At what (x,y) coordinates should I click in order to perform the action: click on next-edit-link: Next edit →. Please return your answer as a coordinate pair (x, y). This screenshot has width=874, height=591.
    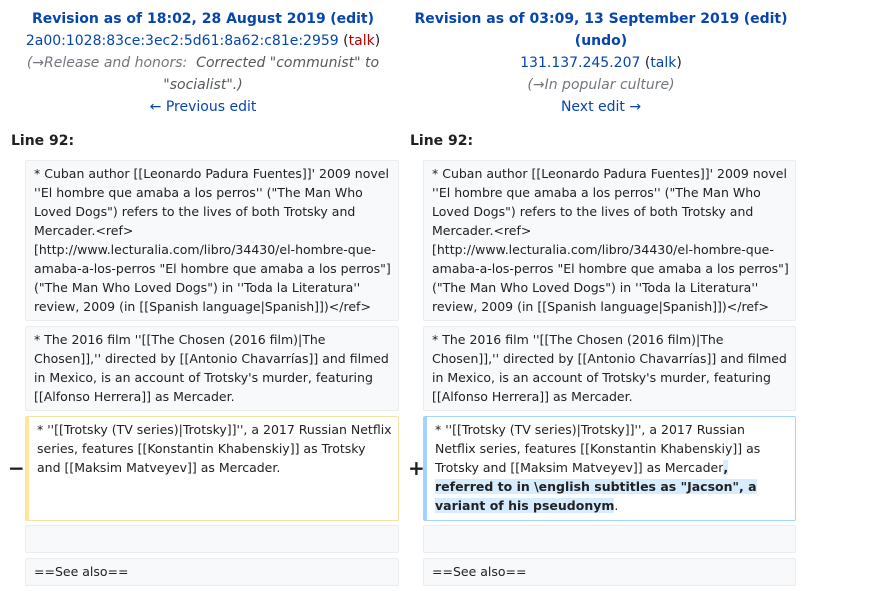
    Looking at the image, I should click on (601, 107).